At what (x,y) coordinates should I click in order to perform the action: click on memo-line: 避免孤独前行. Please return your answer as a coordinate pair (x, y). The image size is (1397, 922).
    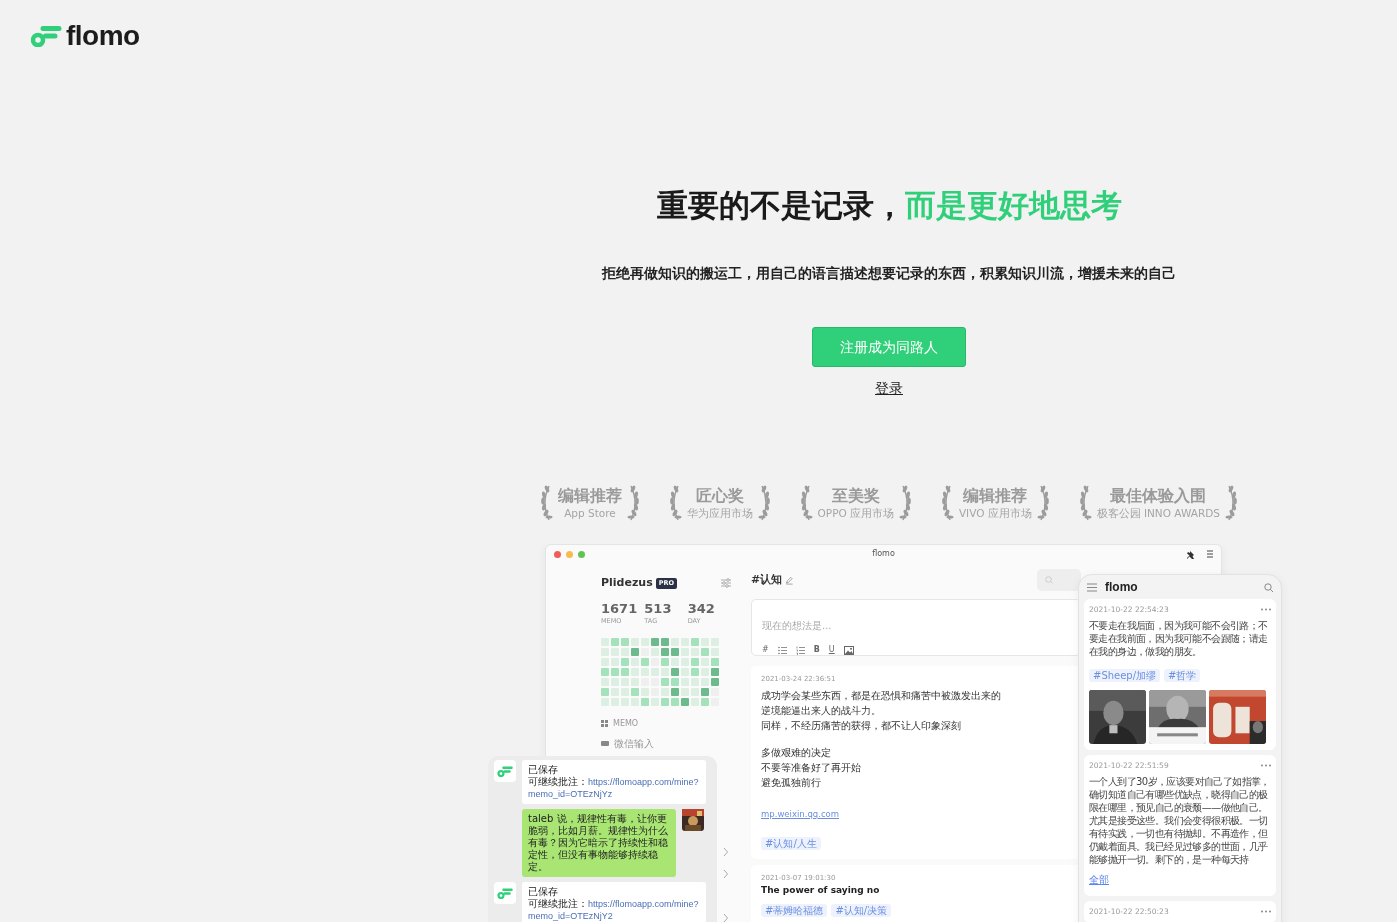
    Looking at the image, I should click on (791, 783).